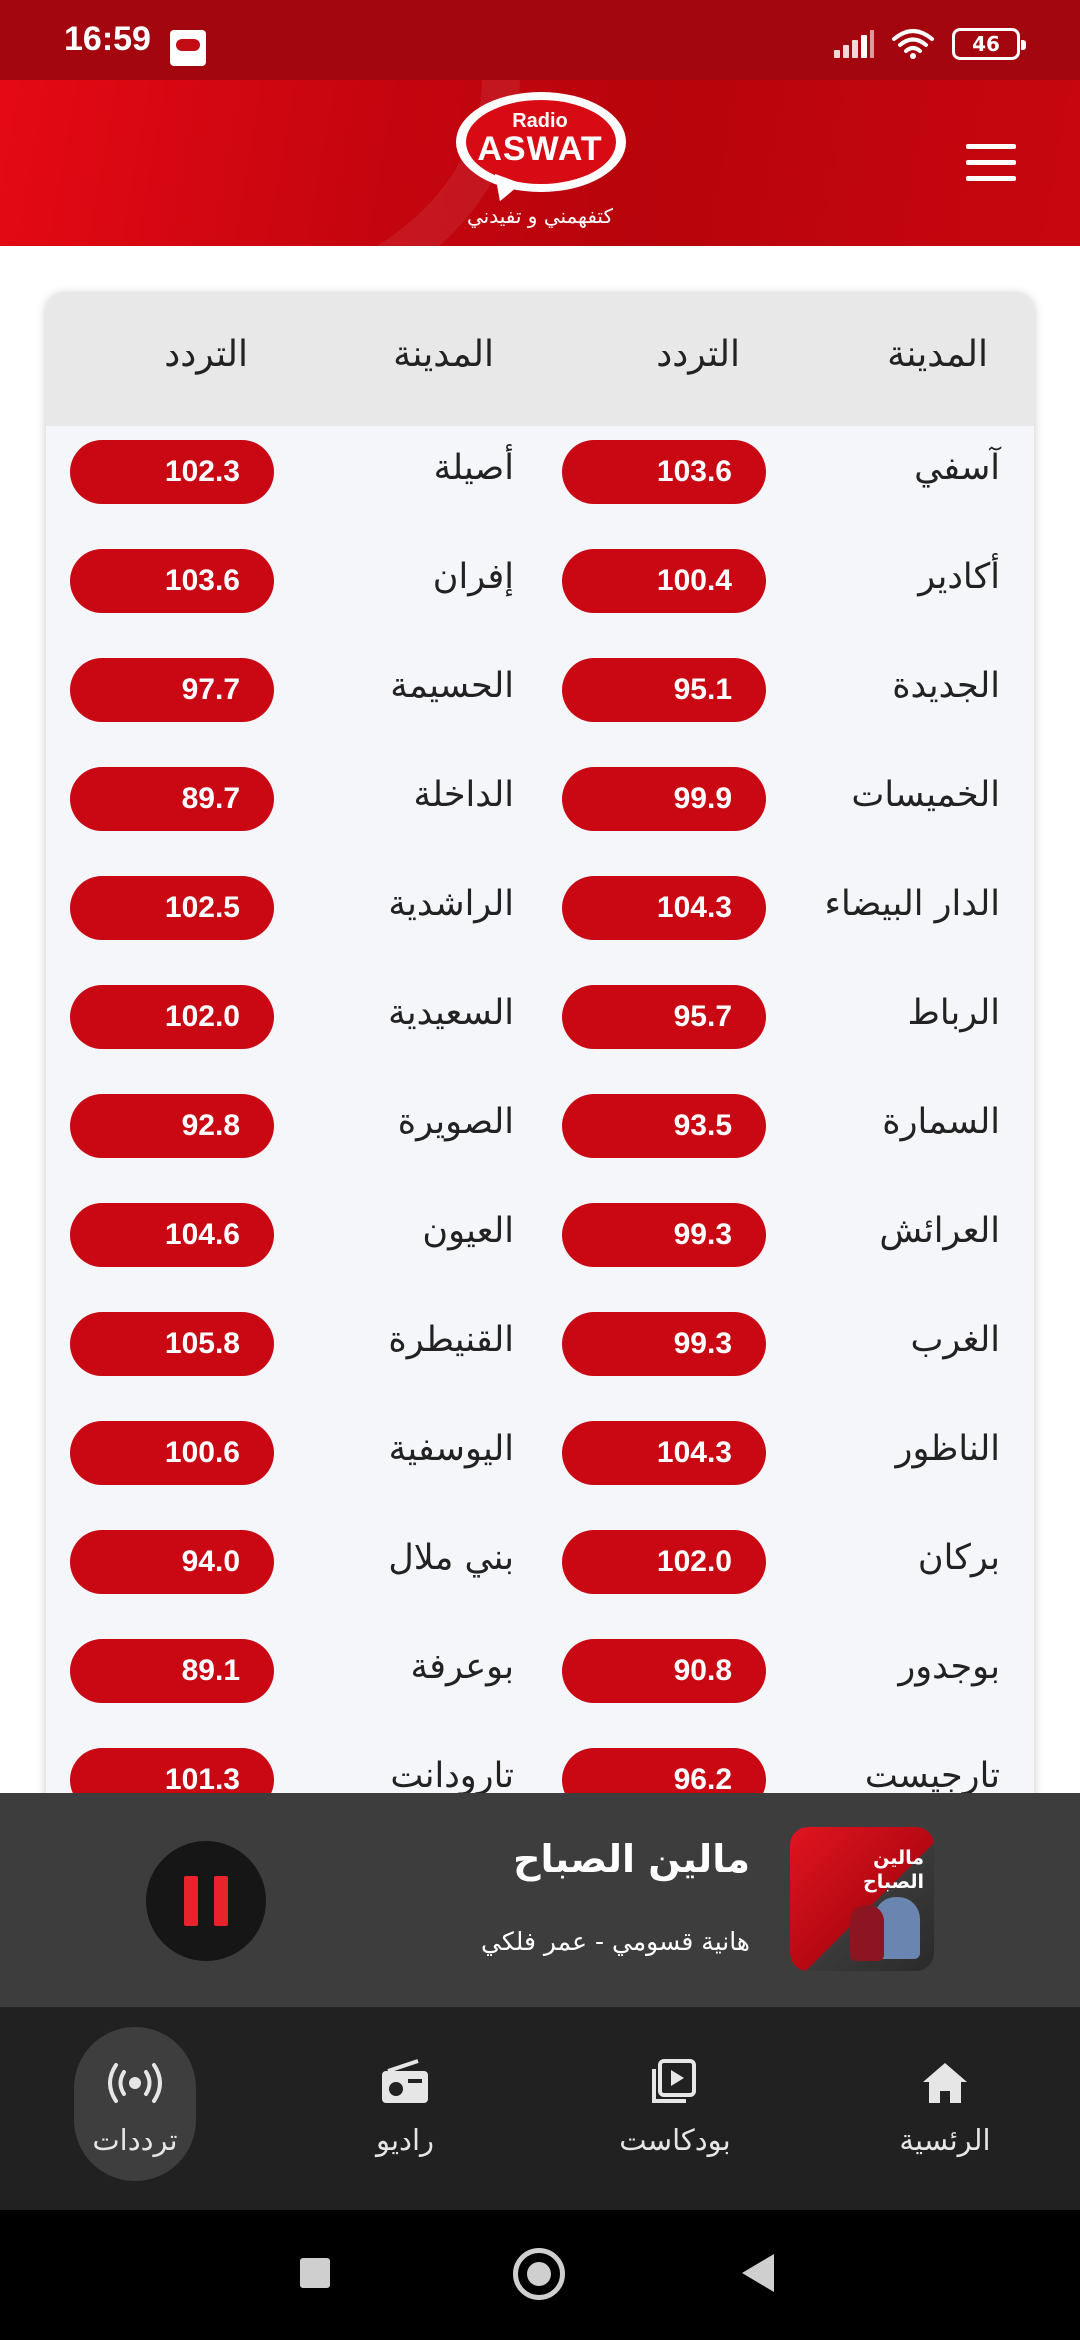 This screenshot has height=2340, width=1080. What do you see at coordinates (939, 1231) in the screenshot?
I see `city-name: العرائش` at bounding box center [939, 1231].